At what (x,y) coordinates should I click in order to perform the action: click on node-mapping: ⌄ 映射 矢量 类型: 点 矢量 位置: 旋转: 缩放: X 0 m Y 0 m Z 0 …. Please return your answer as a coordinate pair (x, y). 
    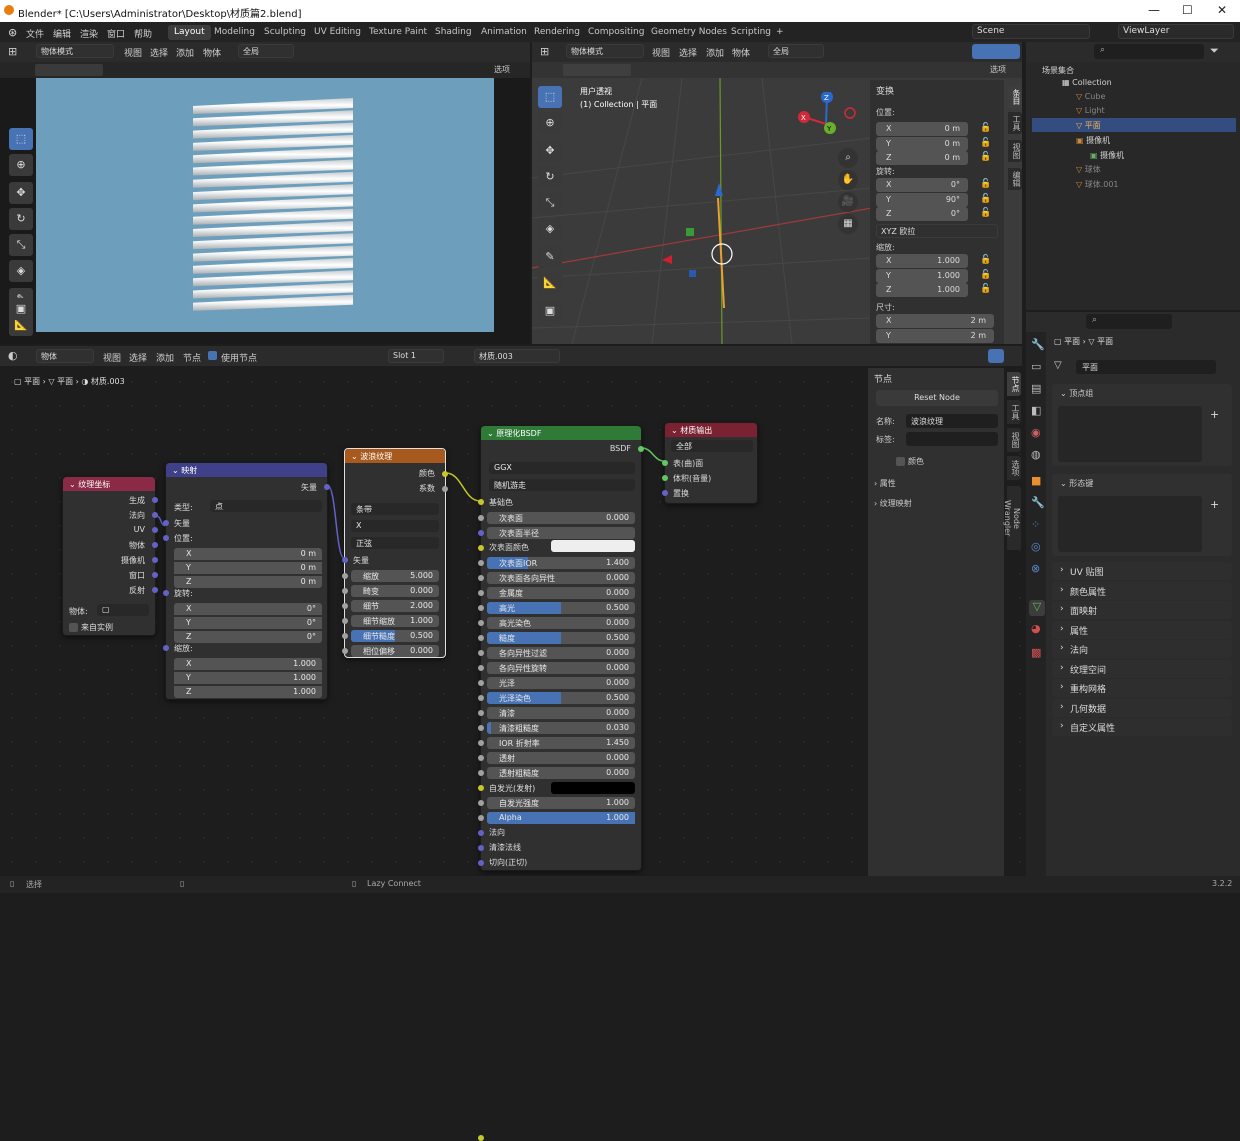
    Looking at the image, I should click on (246, 581).